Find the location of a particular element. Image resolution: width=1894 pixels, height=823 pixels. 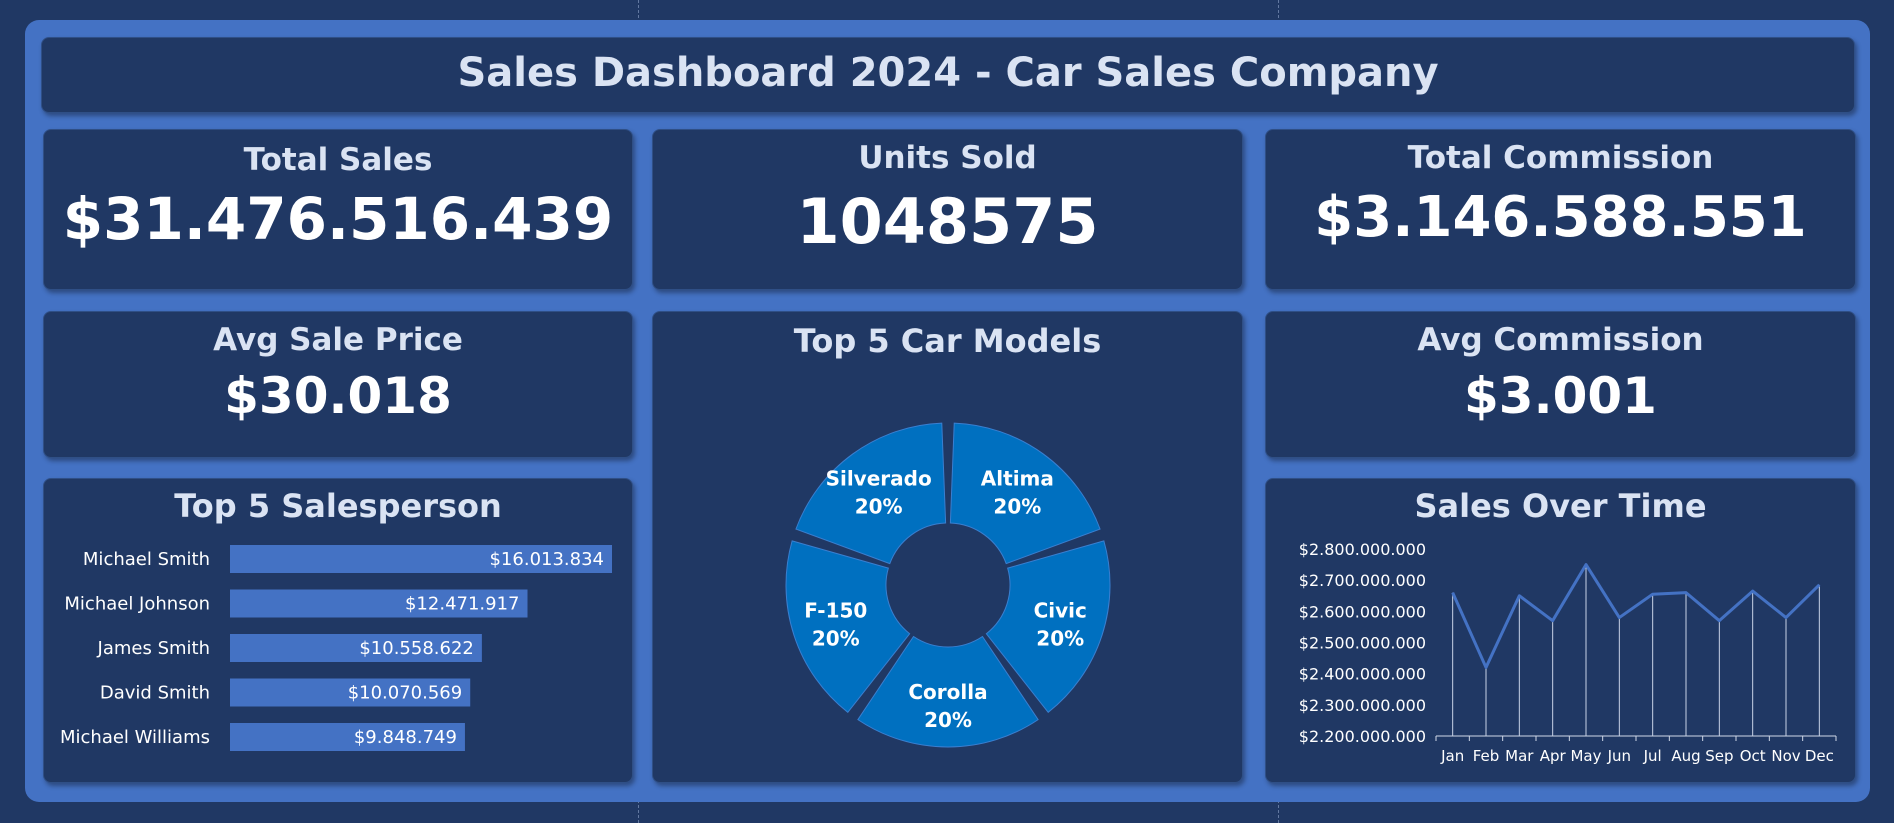

y-tick-label: $2.600.000.000 is located at coordinates (1362, 611).